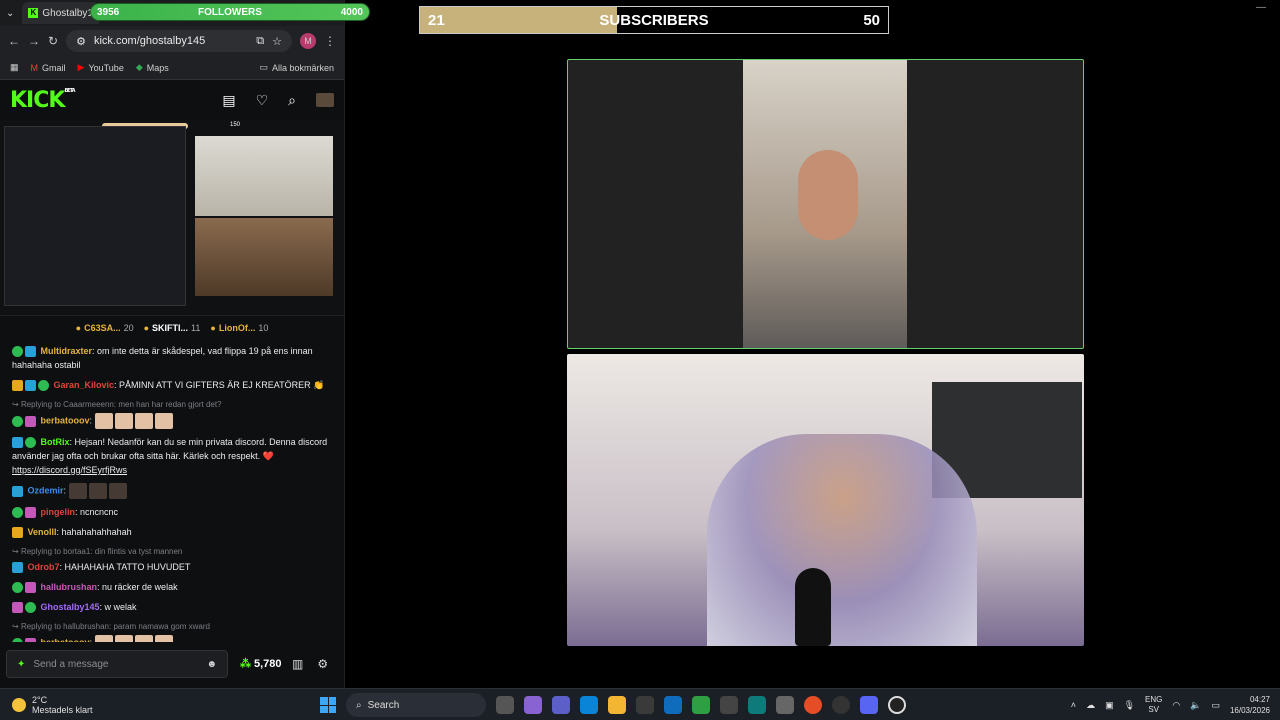 This screenshot has height=720, width=1280. I want to click on tray-icon: ☁, so click(1090, 705).